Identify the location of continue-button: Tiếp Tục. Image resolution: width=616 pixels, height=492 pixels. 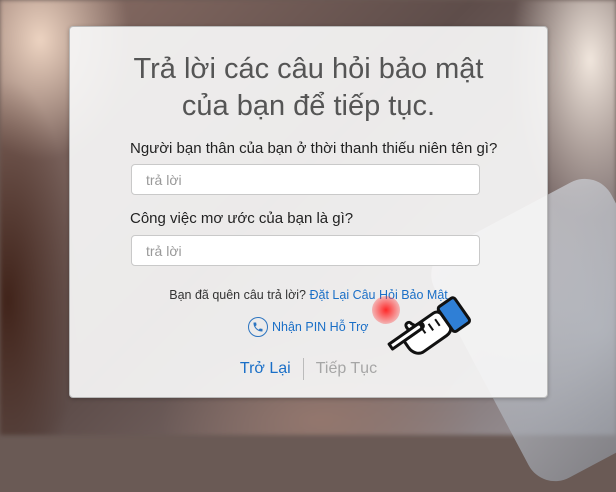
(340, 369).